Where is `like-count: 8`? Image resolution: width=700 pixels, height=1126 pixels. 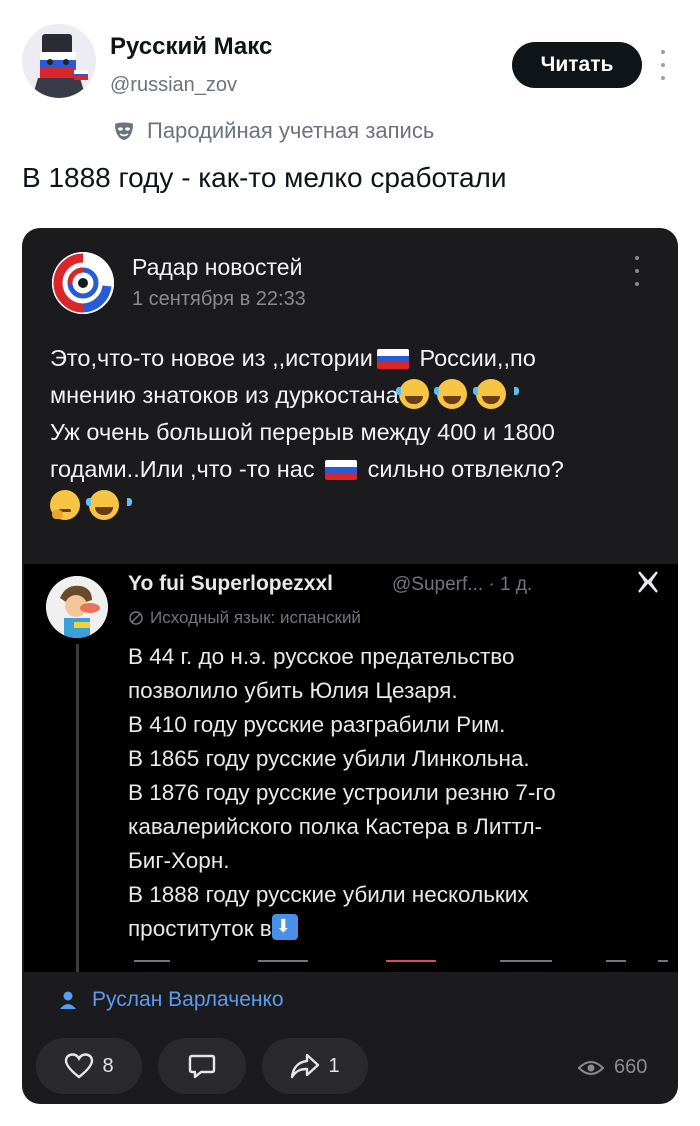 like-count: 8 is located at coordinates (108, 1065).